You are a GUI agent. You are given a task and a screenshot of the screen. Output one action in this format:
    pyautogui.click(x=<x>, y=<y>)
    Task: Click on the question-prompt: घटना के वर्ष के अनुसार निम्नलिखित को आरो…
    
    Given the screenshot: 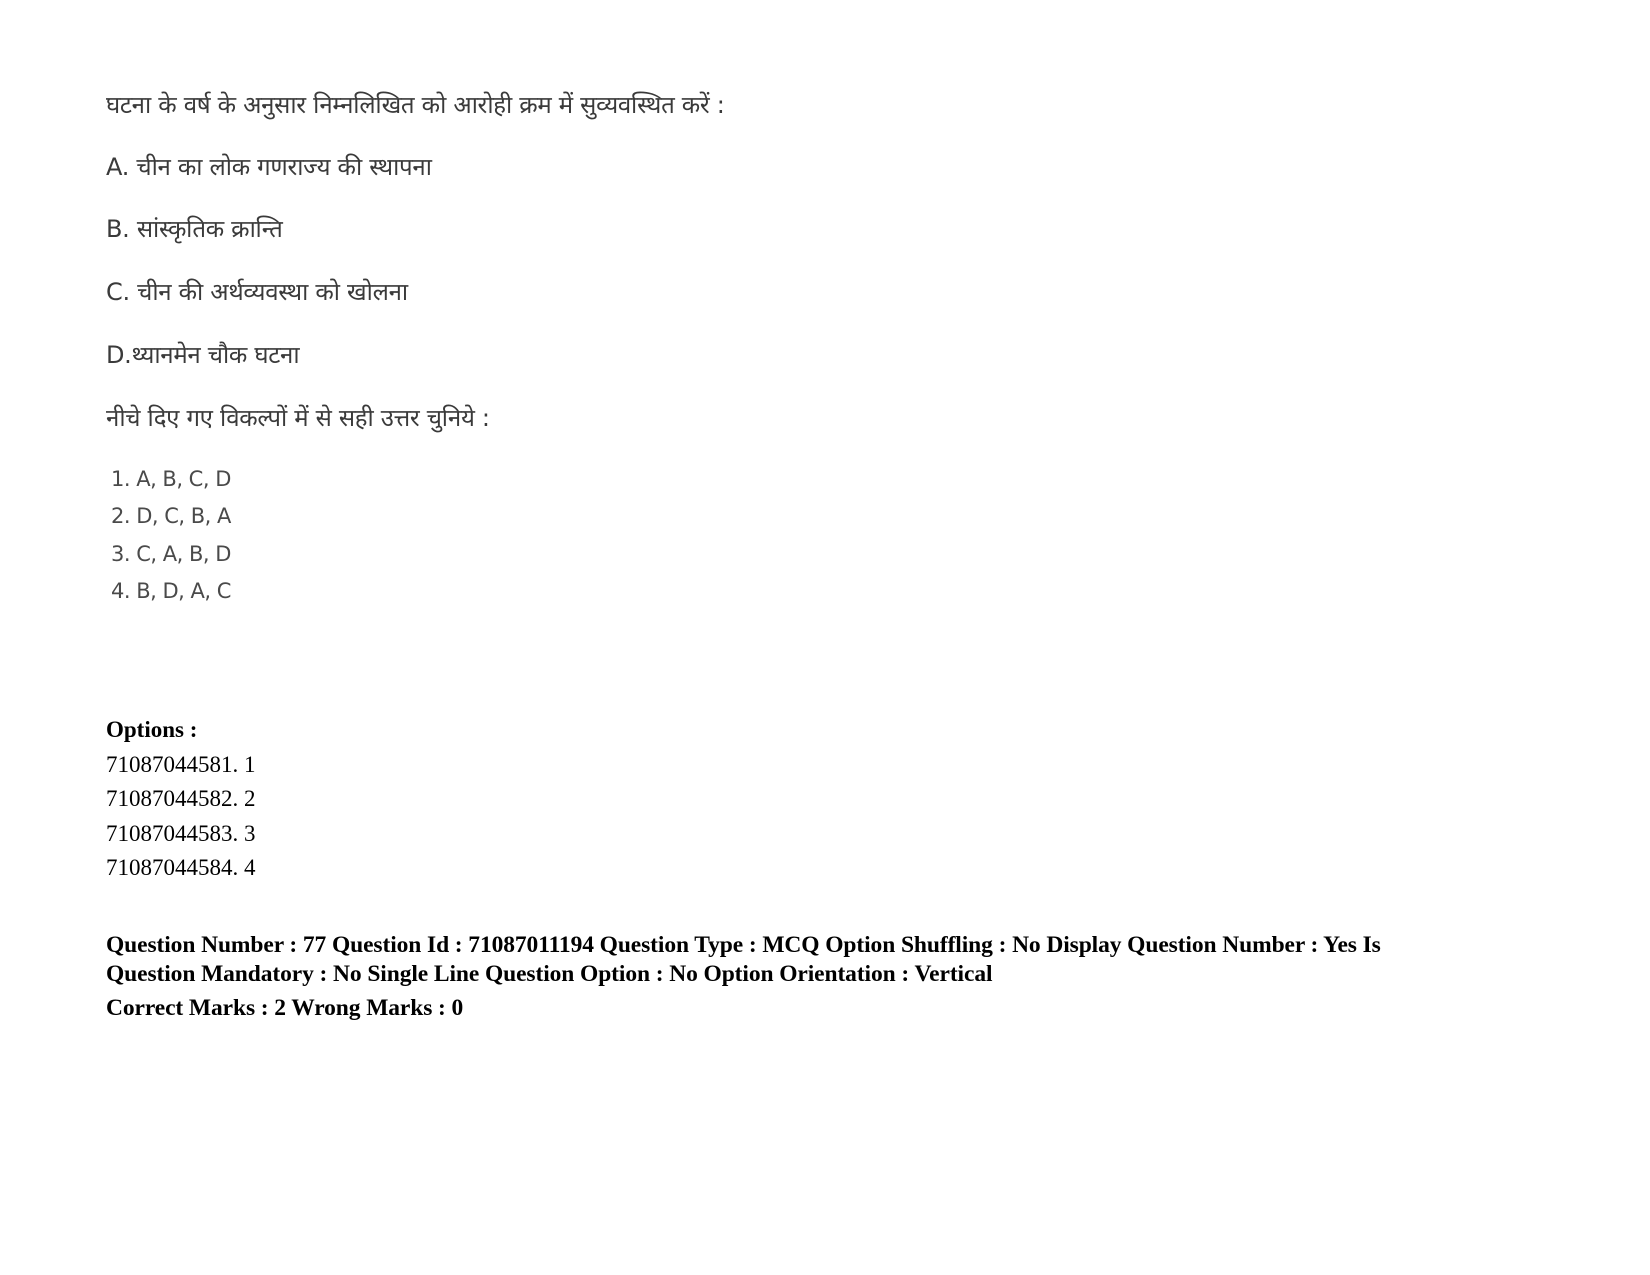 What is the action you would take?
    pyautogui.click(x=415, y=105)
    